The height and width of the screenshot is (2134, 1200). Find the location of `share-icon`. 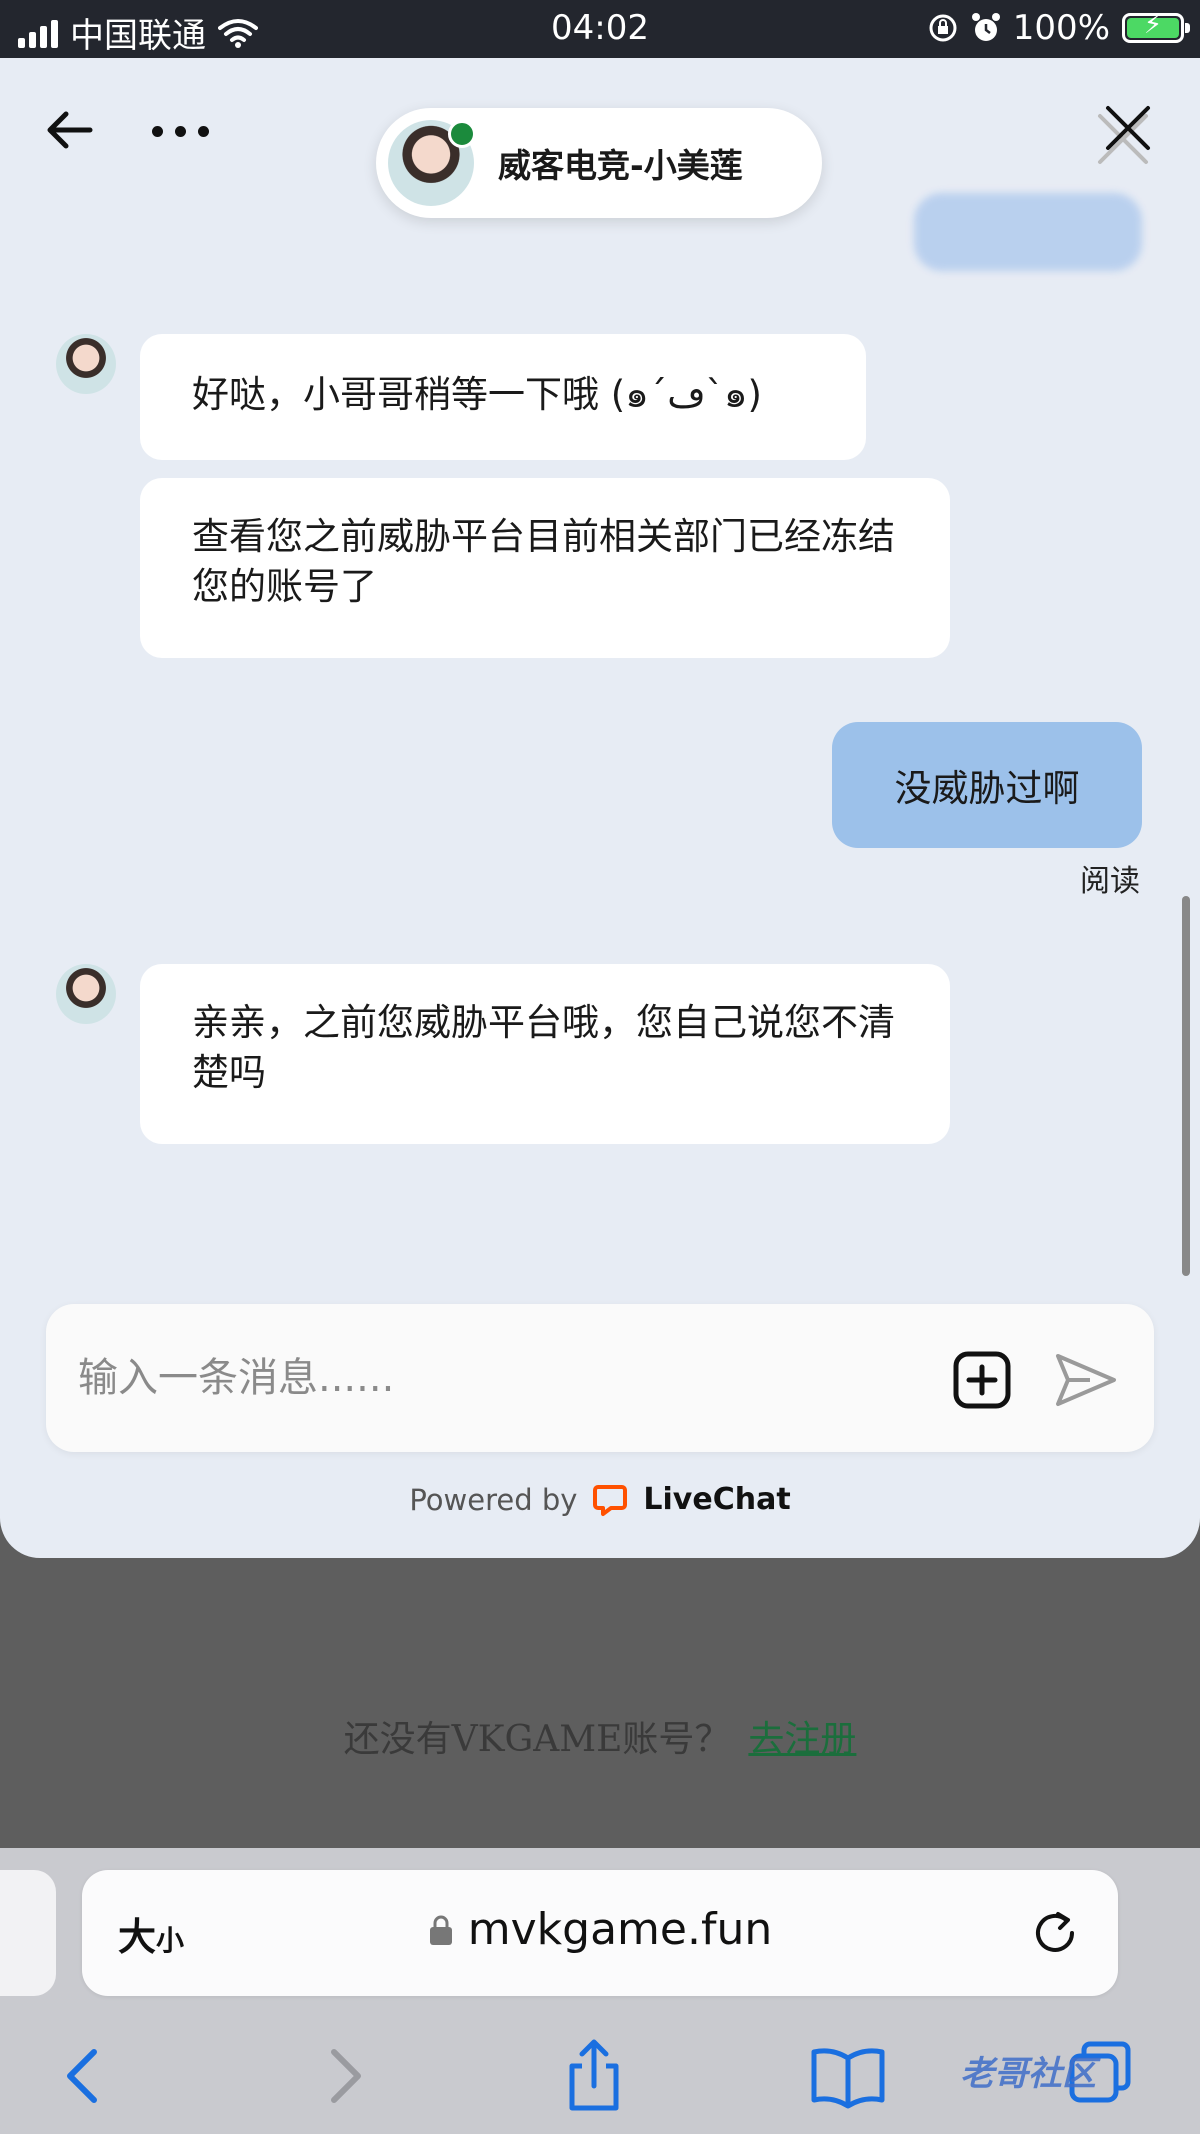

share-icon is located at coordinates (594, 2076).